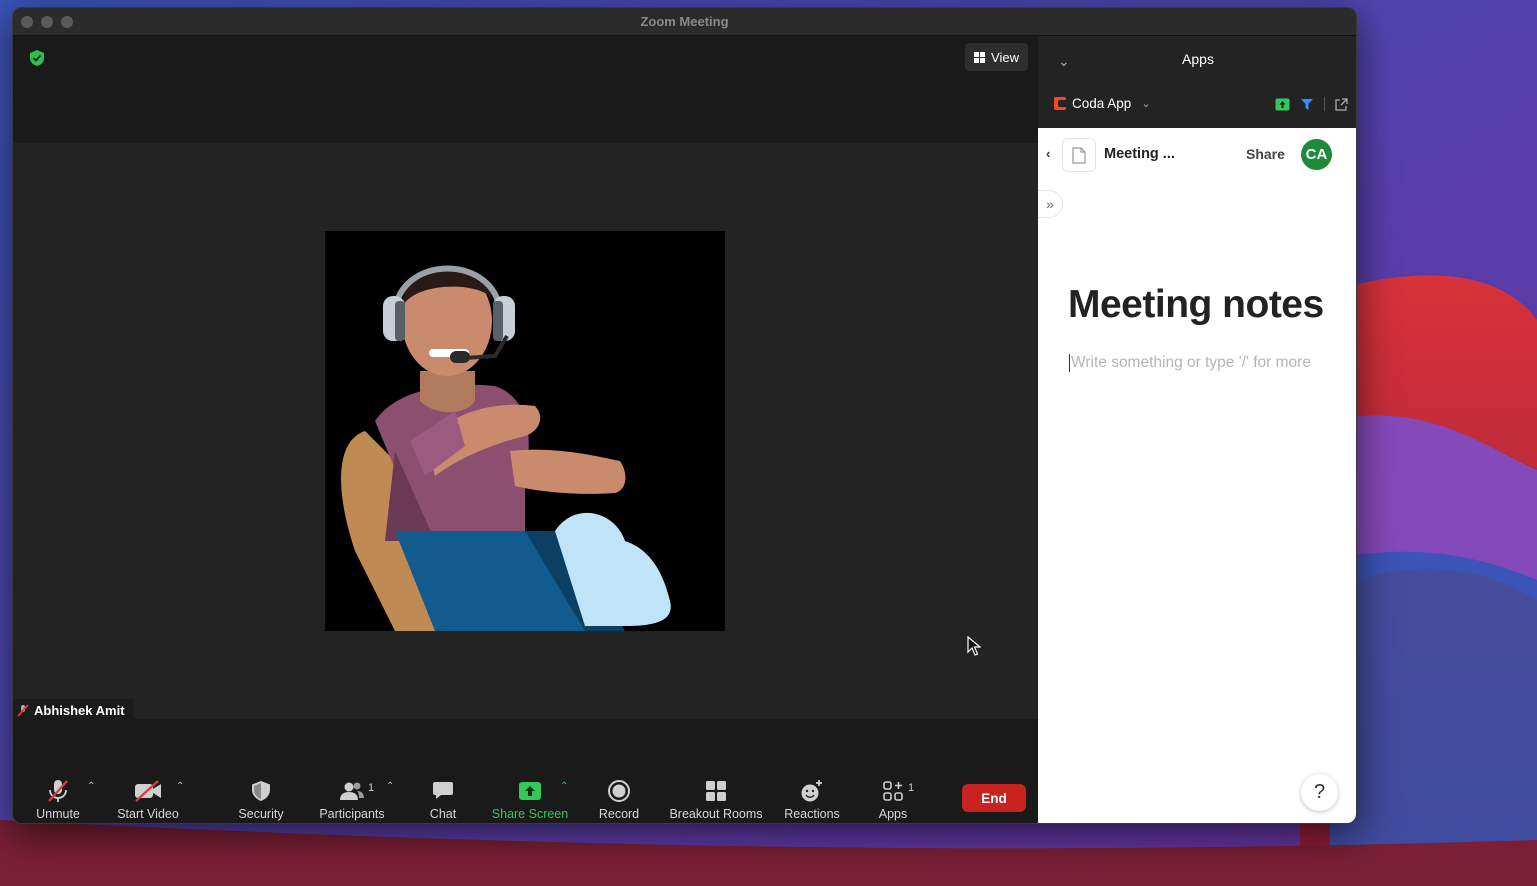  What do you see at coordinates (1048, 153) in the screenshot?
I see `back-arrow-icon: ‹` at bounding box center [1048, 153].